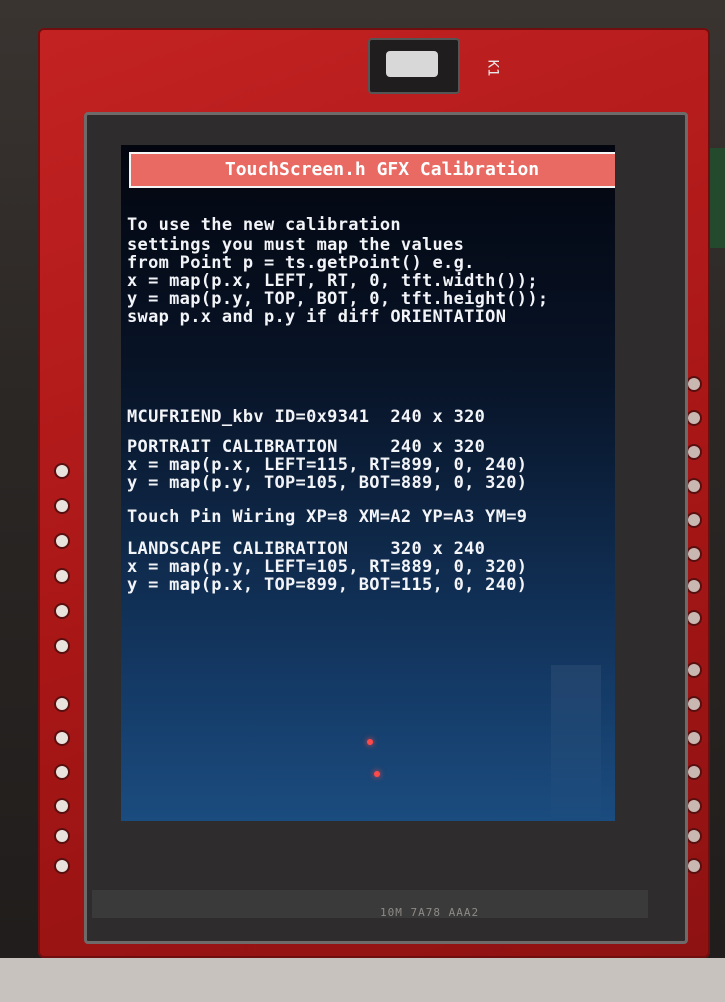 The image size is (725, 1002). Describe the element at coordinates (301, 263) in the screenshot. I see `instruction-line: from Point p = ts.getPoint() e.g.` at that location.